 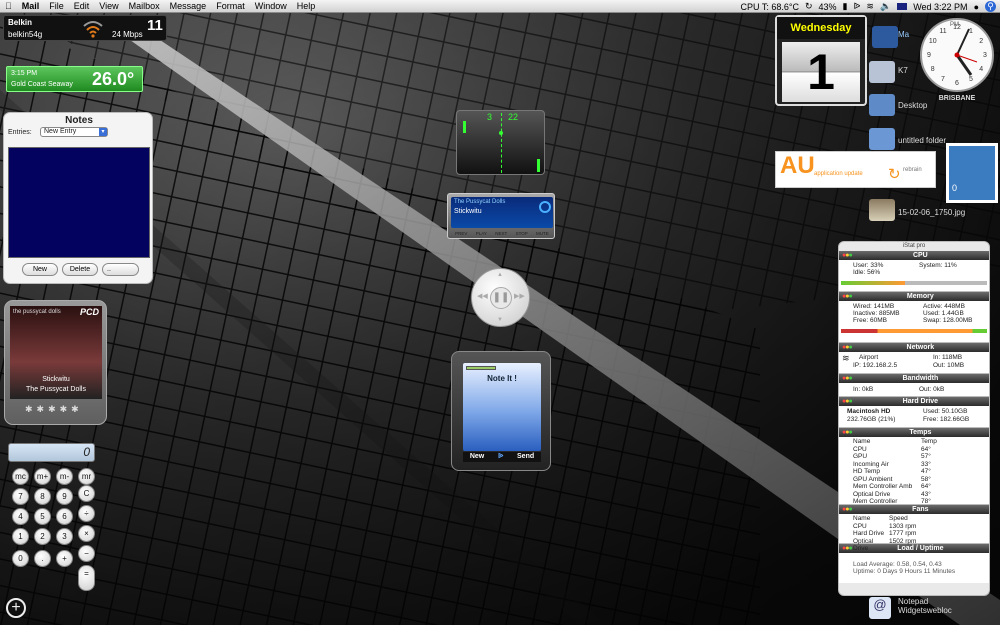 What do you see at coordinates (80, 269) in the screenshot?
I see `notes-delete-button: Delete` at bounding box center [80, 269].